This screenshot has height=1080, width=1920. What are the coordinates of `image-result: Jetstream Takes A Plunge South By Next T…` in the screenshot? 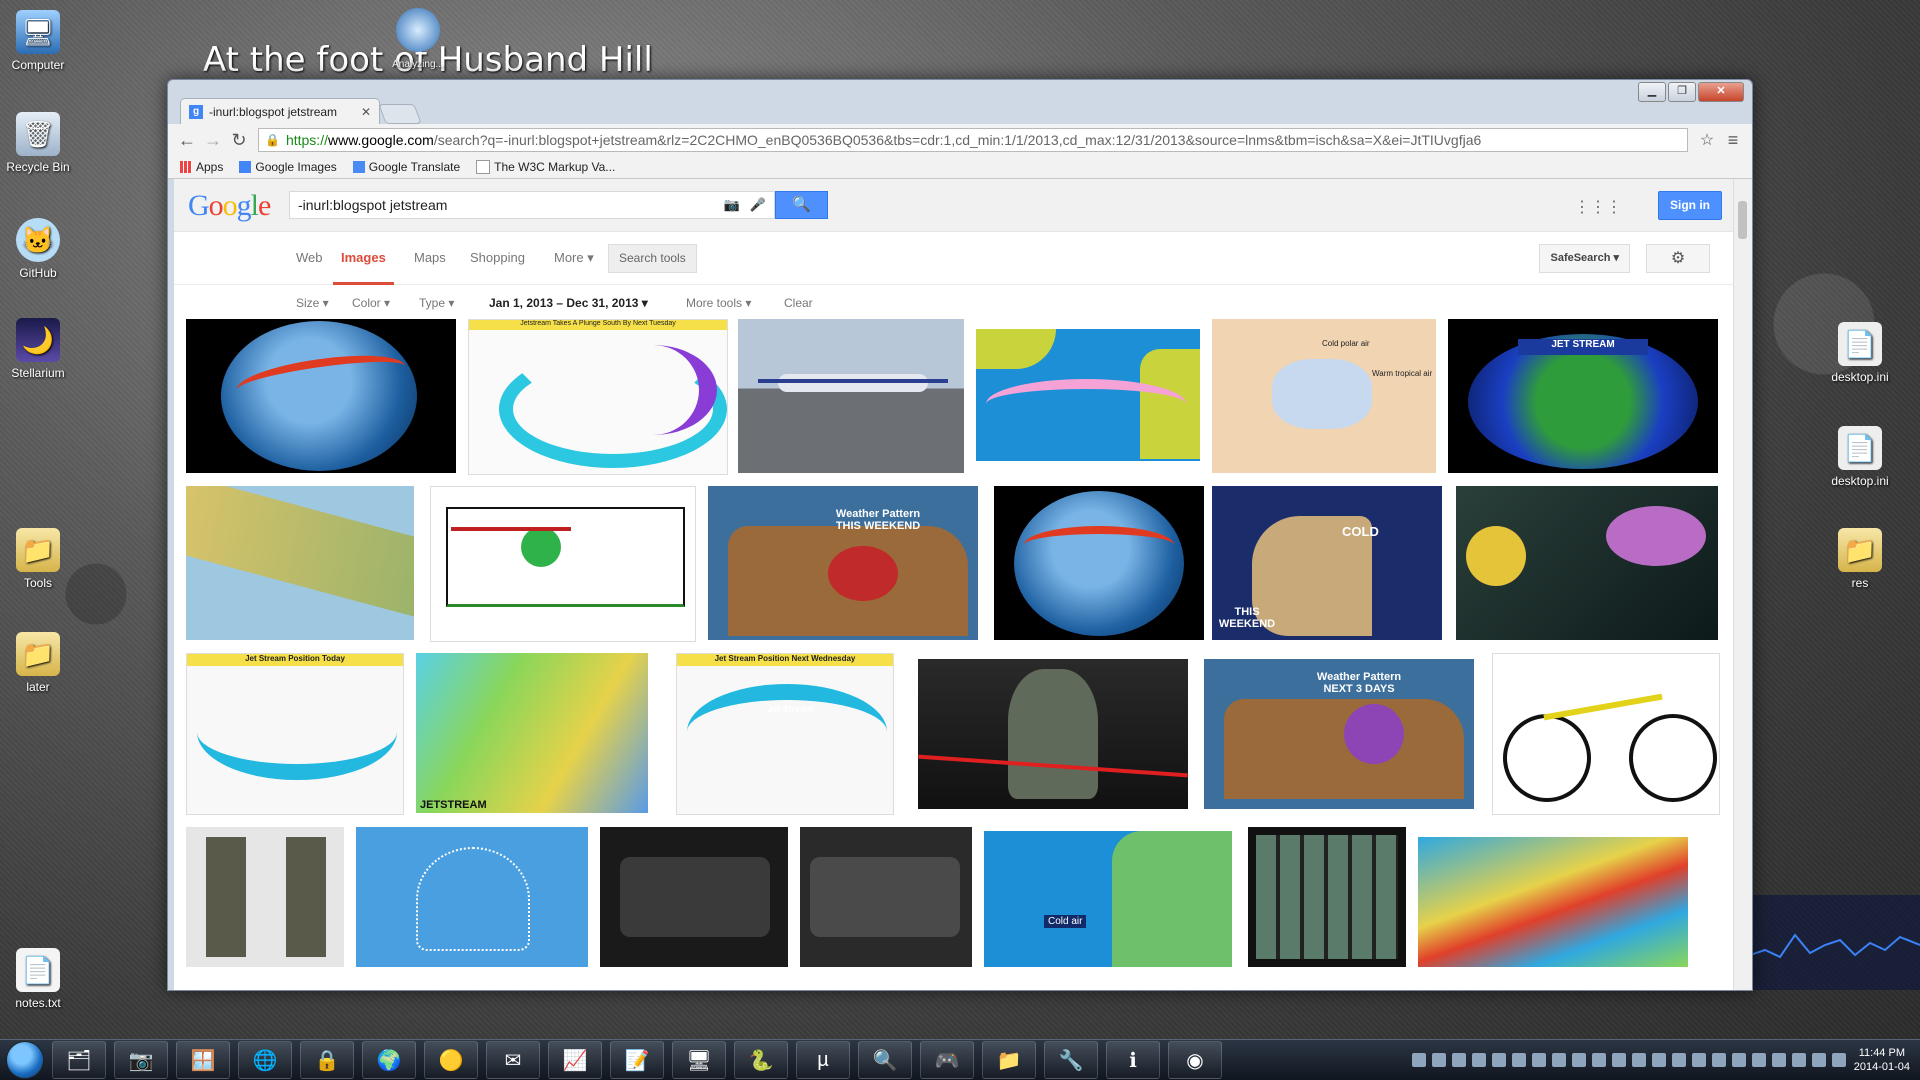 It's located at (598, 397).